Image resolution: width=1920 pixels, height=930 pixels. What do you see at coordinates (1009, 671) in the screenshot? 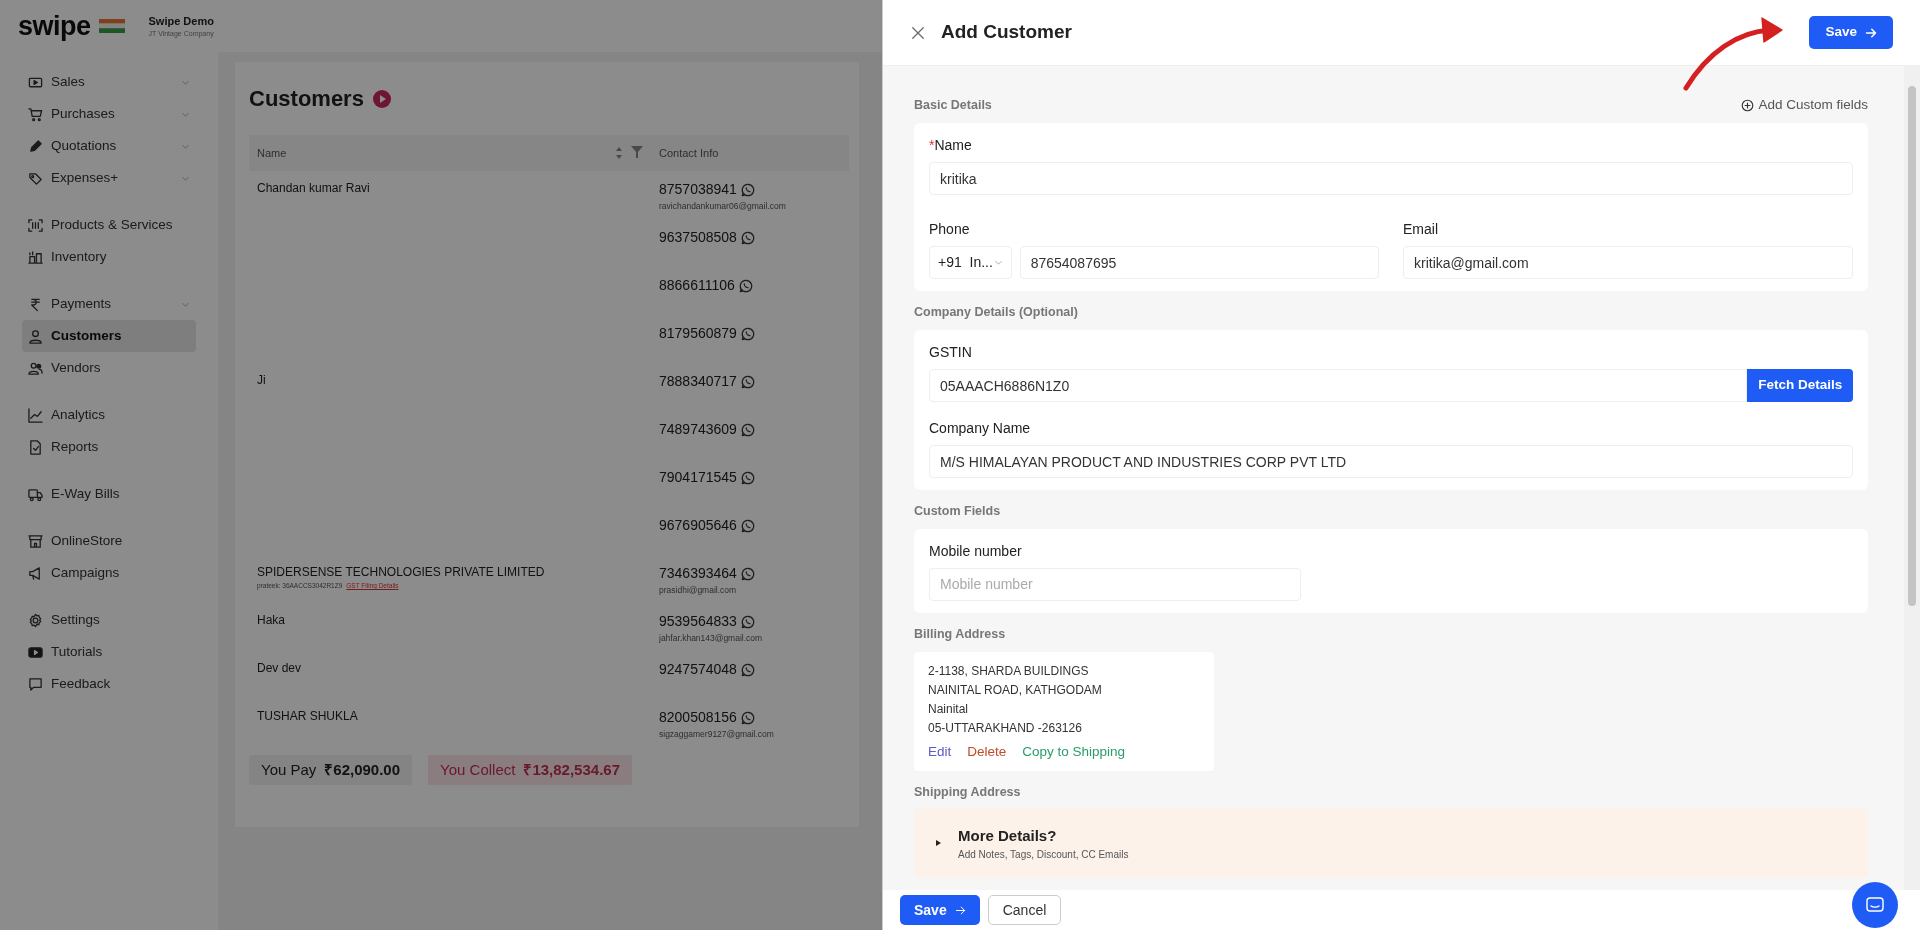
I see `address-line: 2-1138, SHARDA BUILDINGS` at bounding box center [1009, 671].